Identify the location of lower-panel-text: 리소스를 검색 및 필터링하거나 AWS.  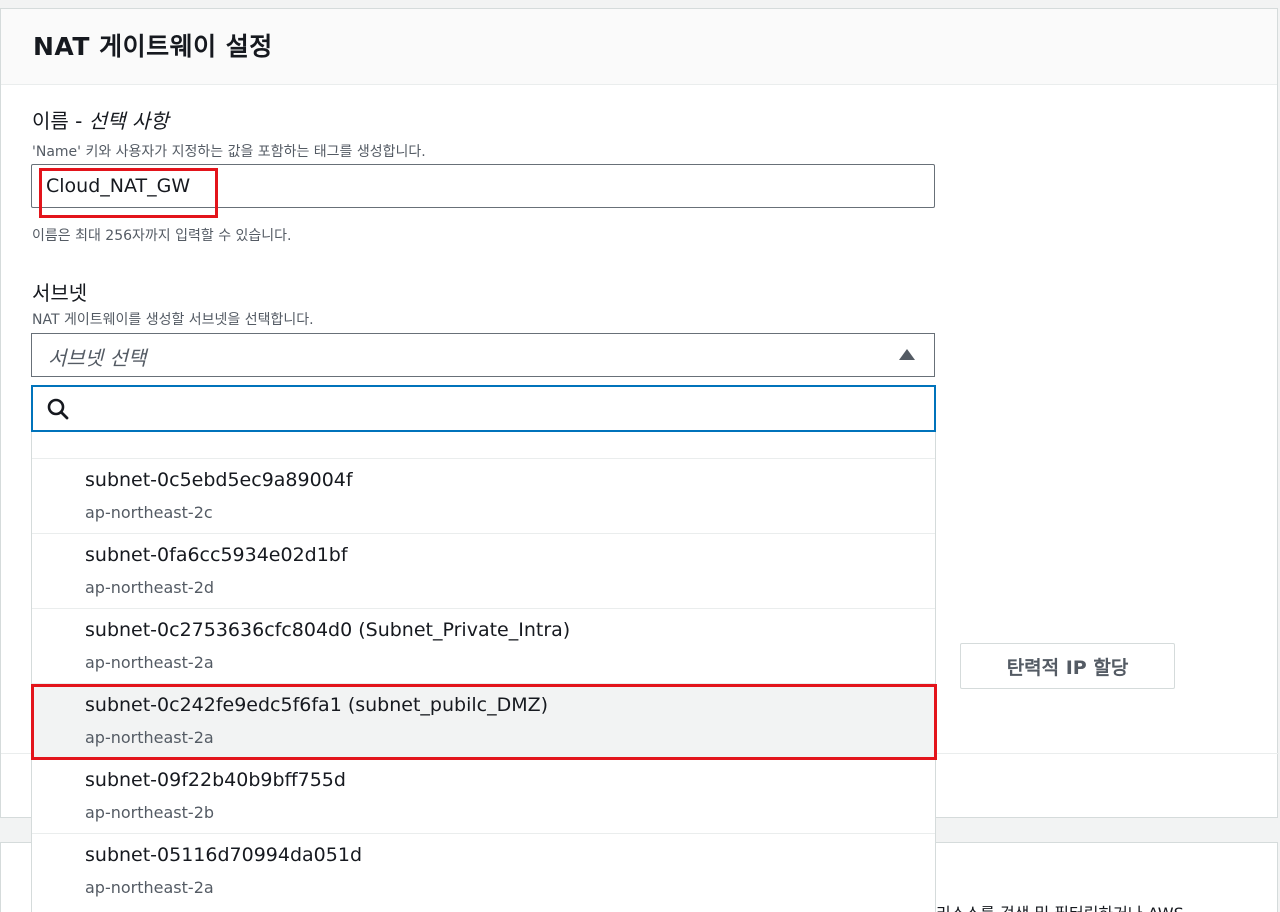
(1060, 906).